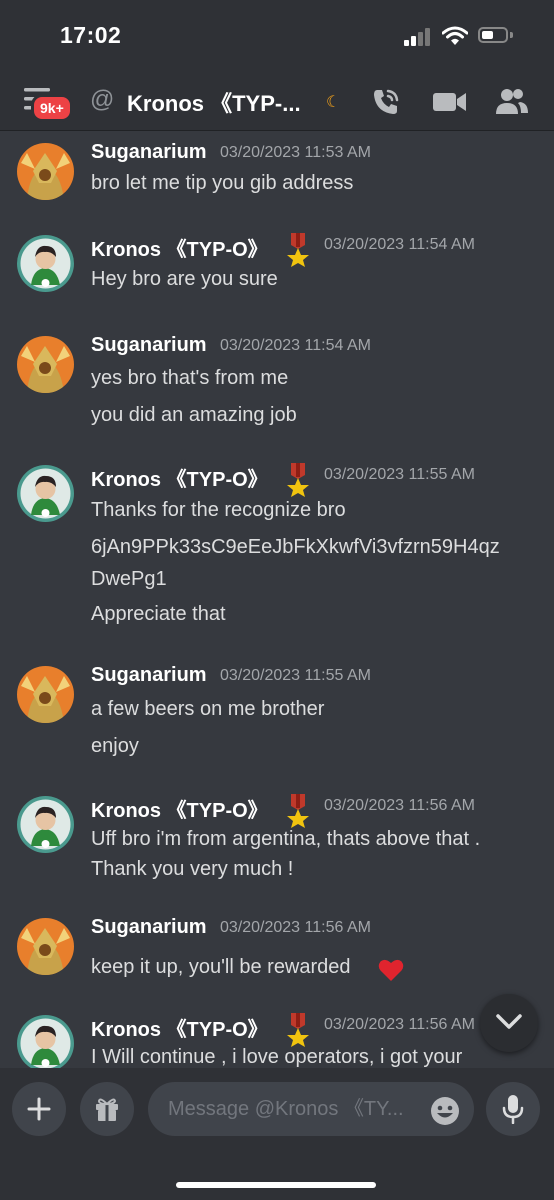 The width and height of the screenshot is (554, 1200). I want to click on members-icon, so click(512, 102).